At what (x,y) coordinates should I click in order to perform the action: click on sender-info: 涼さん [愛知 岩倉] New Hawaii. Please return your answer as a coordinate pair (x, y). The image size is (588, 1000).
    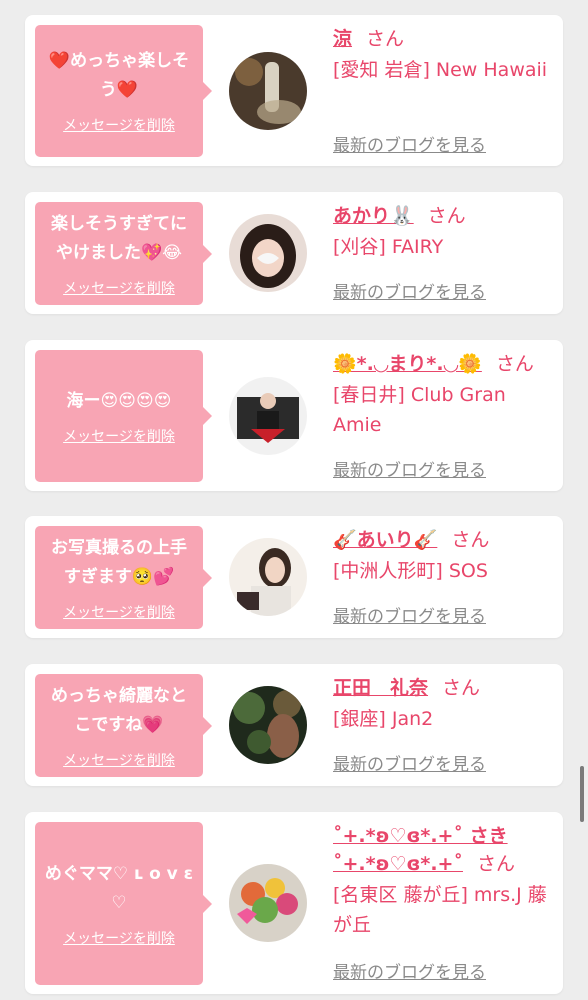
    Looking at the image, I should click on (442, 55).